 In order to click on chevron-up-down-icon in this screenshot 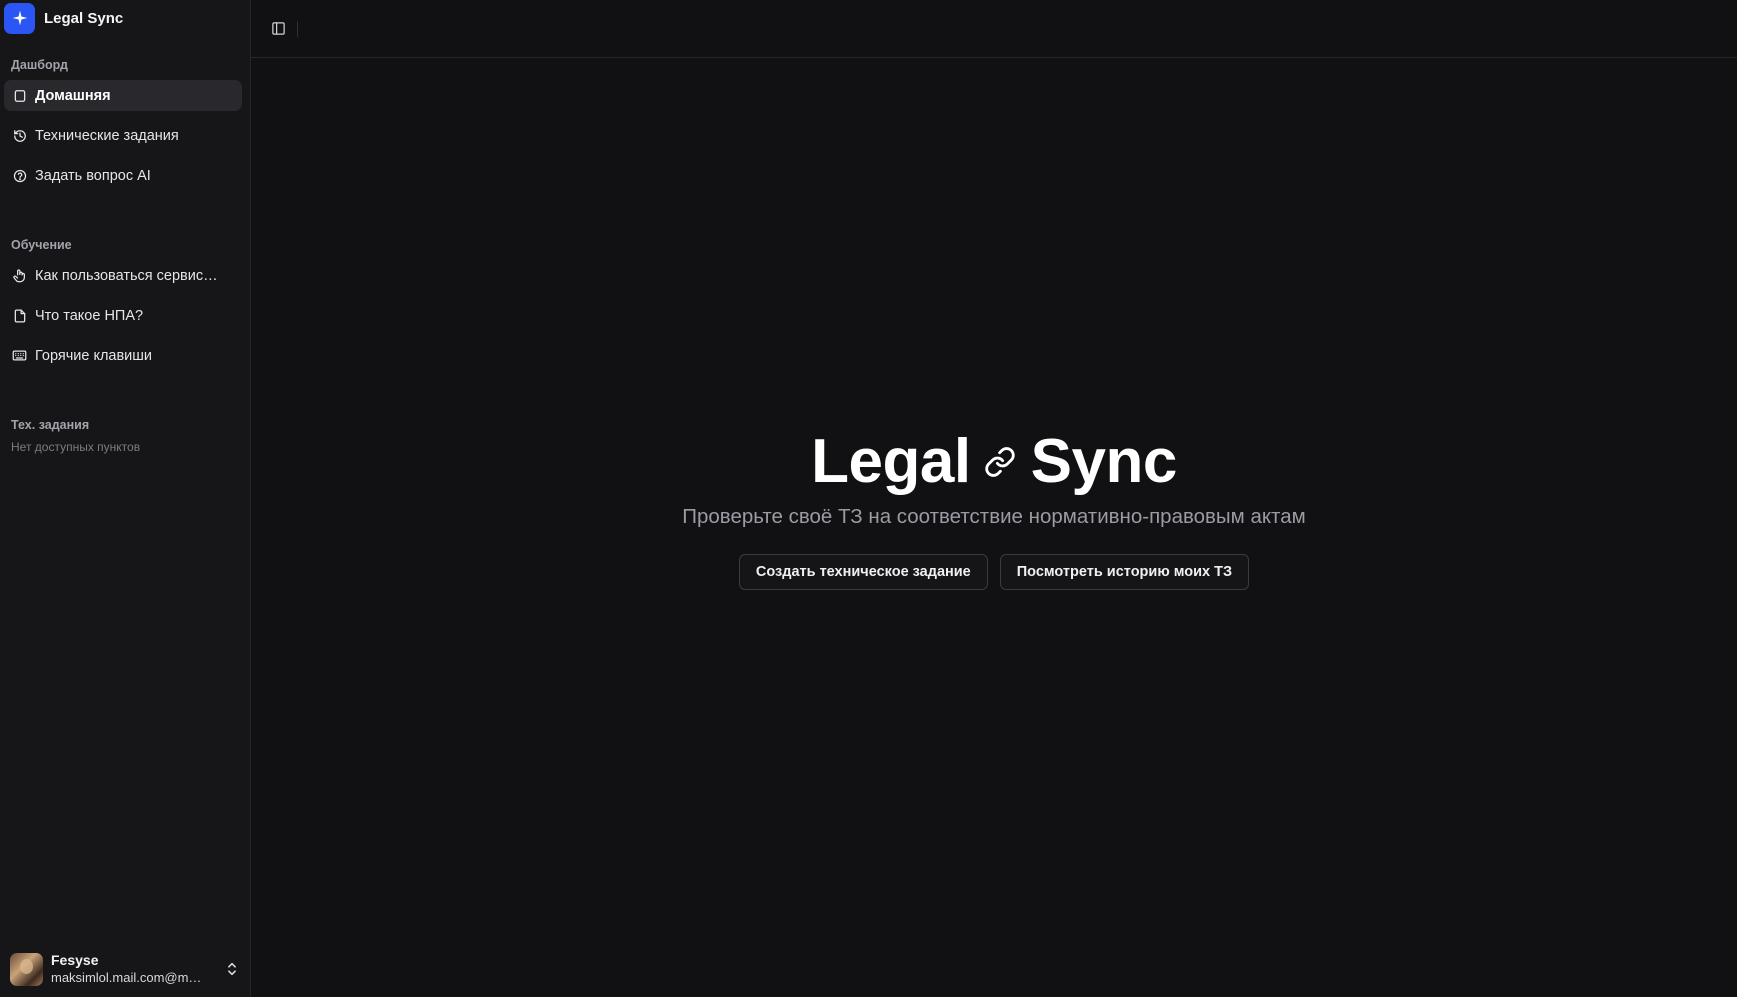, I will do `click(232, 969)`.